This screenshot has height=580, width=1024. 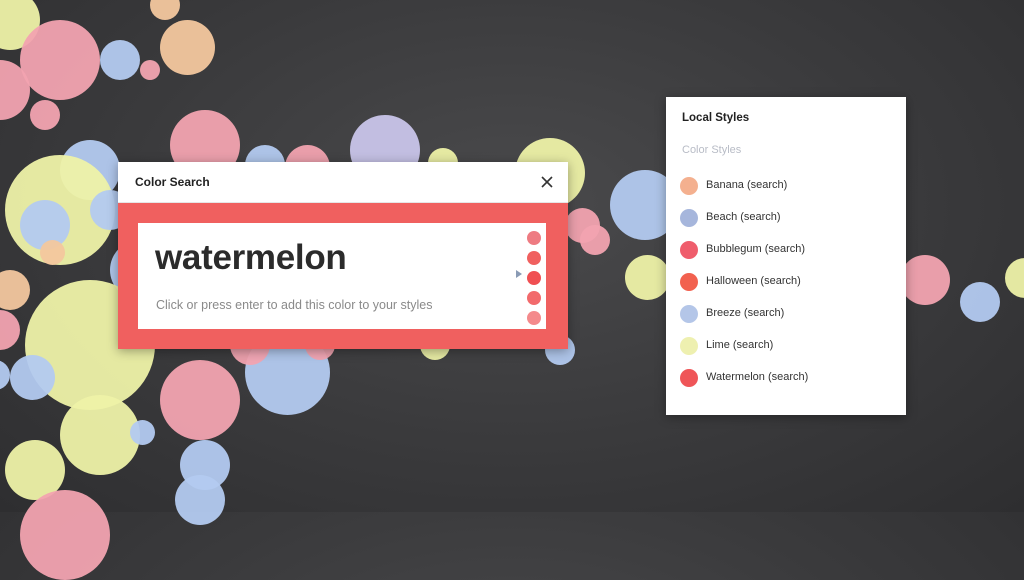 I want to click on panel-subtitle: Color Styles, so click(x=712, y=150).